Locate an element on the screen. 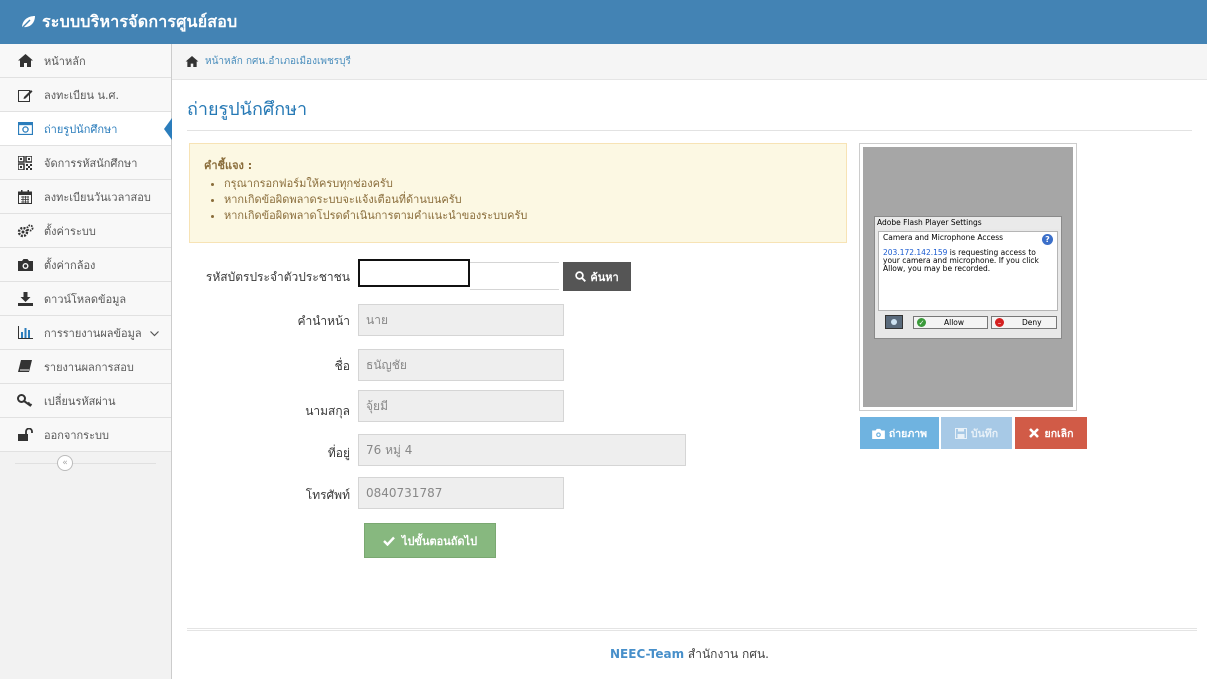  phone-field: 0840731787 is located at coordinates (461, 493).